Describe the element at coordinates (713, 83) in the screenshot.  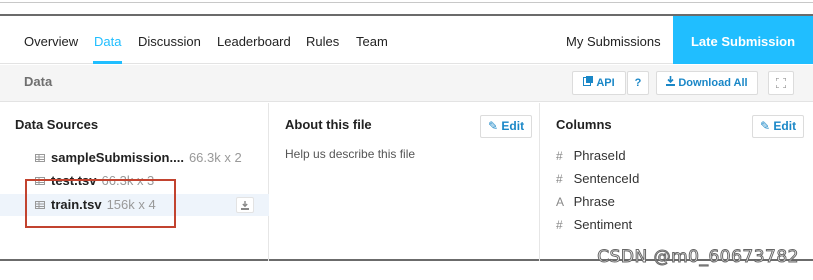
I see `download-all-label: Download All` at that location.